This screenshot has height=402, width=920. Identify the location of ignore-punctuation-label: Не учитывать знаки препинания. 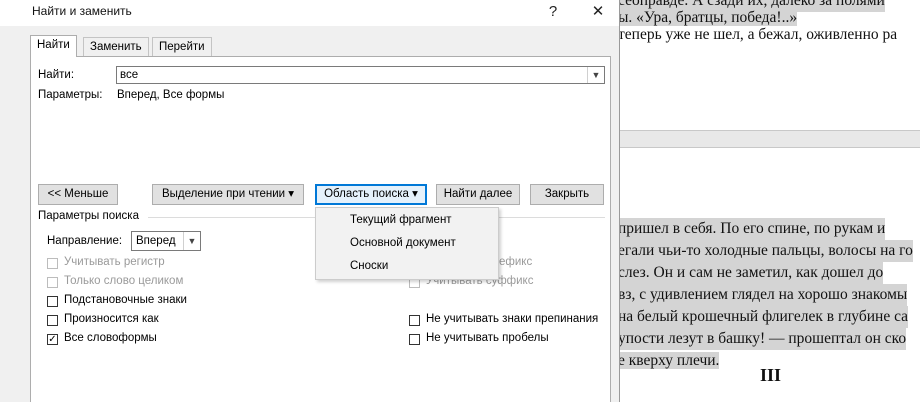
(512, 319).